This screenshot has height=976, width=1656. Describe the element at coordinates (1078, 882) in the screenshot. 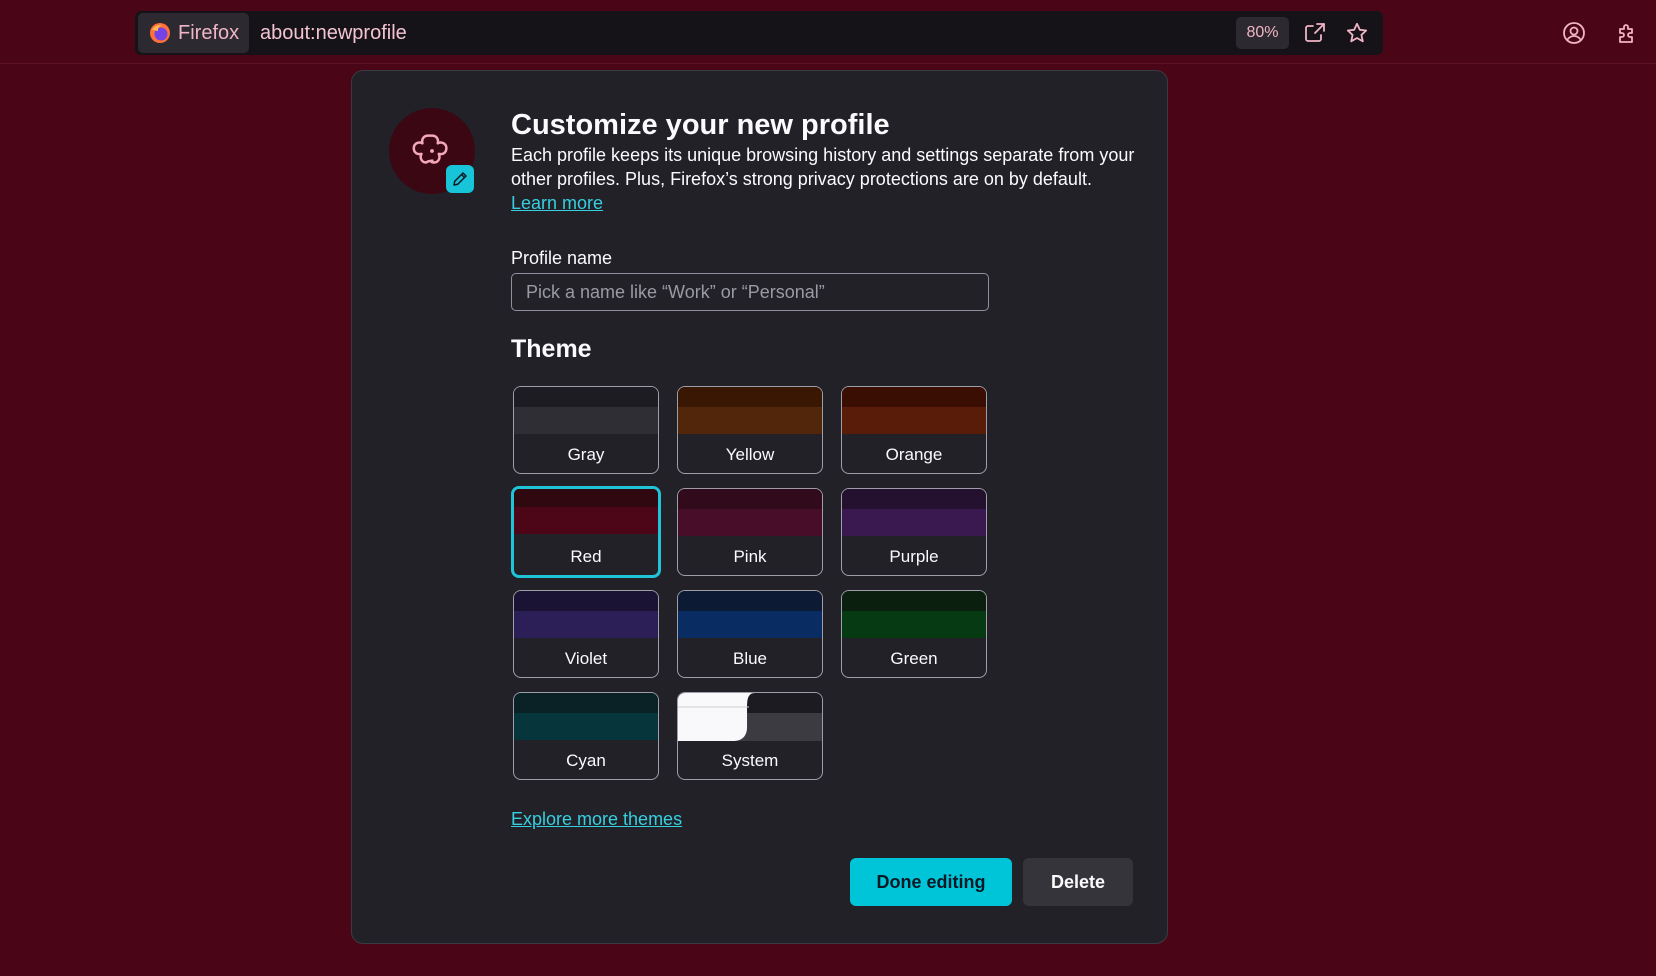

I see `delete-button: Delete` at that location.